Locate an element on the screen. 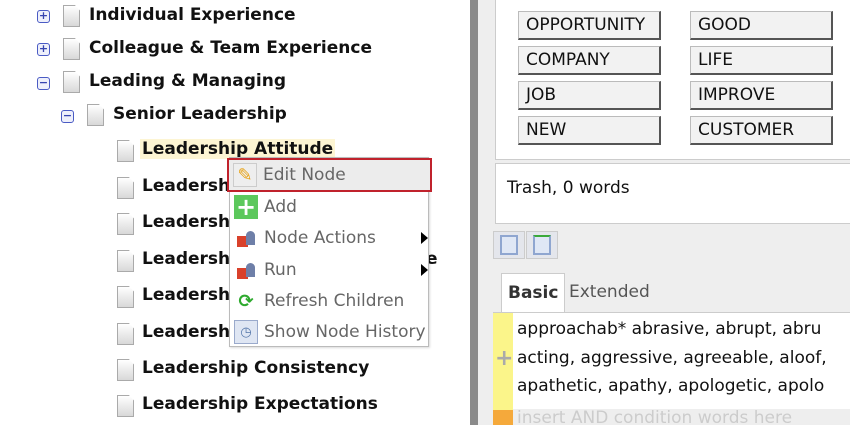 This screenshot has height=428, width=850. panel-splitter is located at coordinates (474, 212).